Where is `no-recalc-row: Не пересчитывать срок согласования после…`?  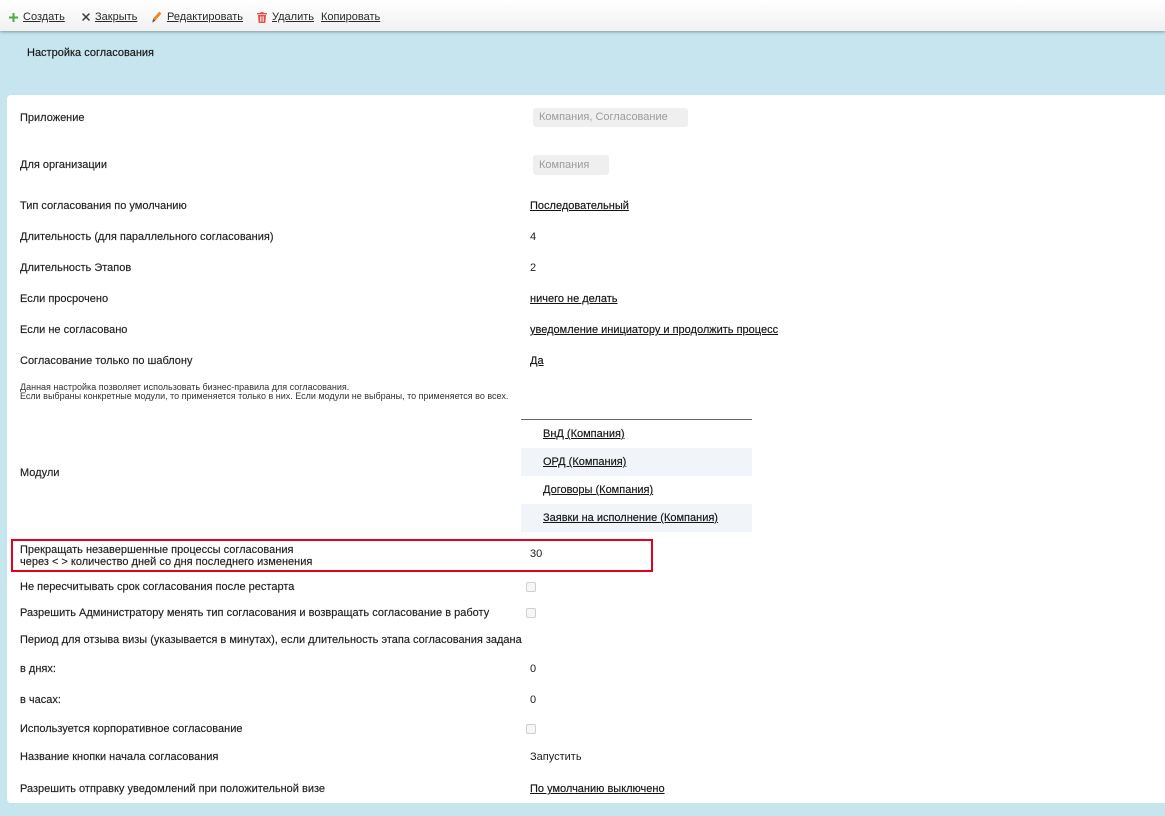
no-recalc-row: Не пересчитывать срок согласования после… is located at coordinates (586, 587).